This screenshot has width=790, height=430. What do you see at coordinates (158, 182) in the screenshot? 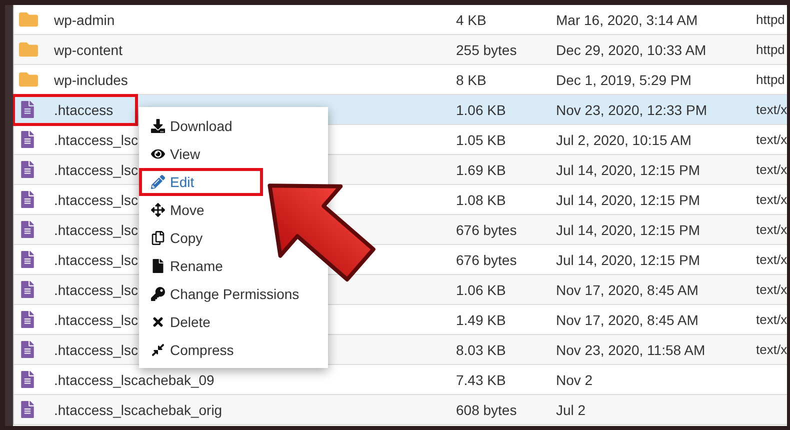
I see `pencil-icon` at bounding box center [158, 182].